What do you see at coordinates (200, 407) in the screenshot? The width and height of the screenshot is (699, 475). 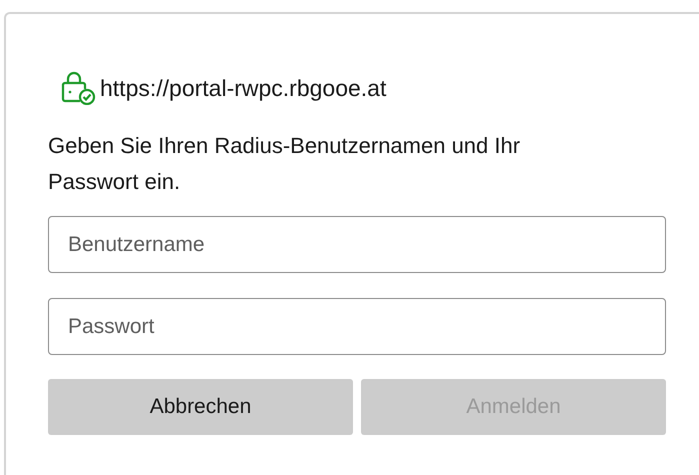 I see `cancel-button: Abbrechen` at bounding box center [200, 407].